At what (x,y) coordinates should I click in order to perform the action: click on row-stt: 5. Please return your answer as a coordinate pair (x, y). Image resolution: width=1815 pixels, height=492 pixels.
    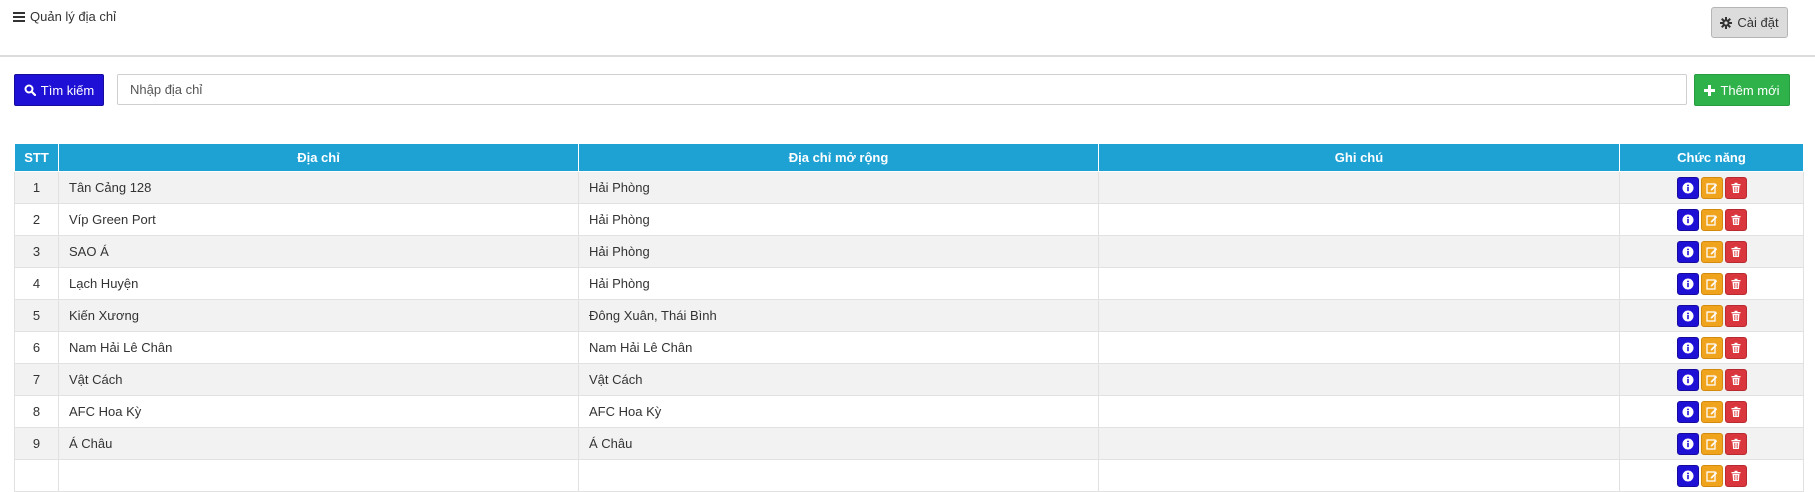
    Looking at the image, I should click on (36, 315).